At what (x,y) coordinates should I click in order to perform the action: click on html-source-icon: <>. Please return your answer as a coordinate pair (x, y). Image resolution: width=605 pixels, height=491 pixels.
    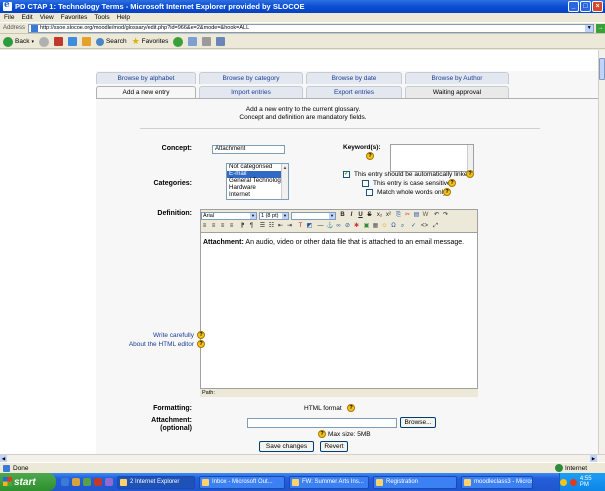
    Looking at the image, I should click on (424, 226).